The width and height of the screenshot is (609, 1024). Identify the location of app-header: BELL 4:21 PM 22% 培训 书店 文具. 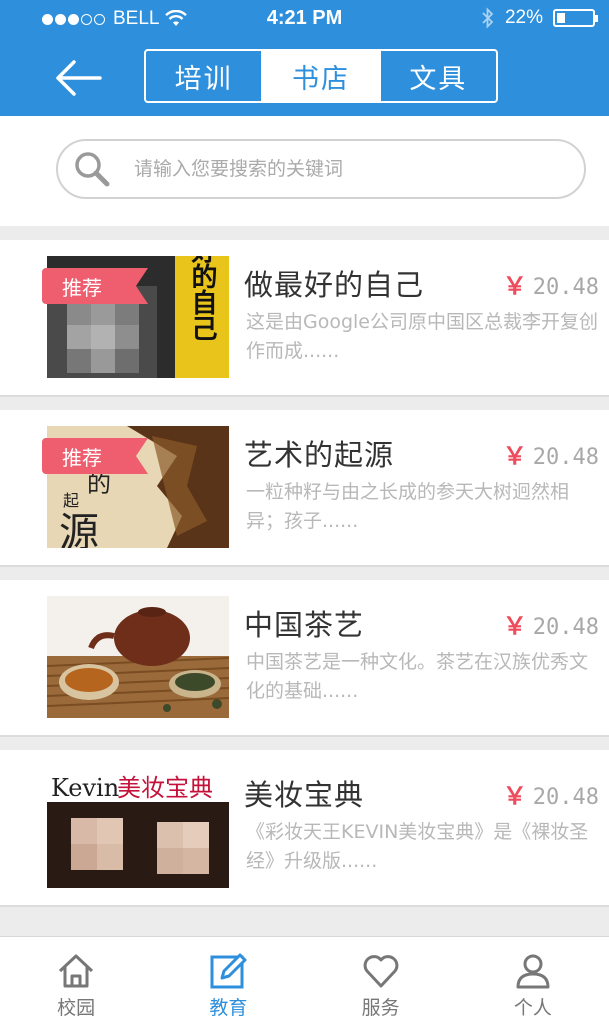
(304, 58).